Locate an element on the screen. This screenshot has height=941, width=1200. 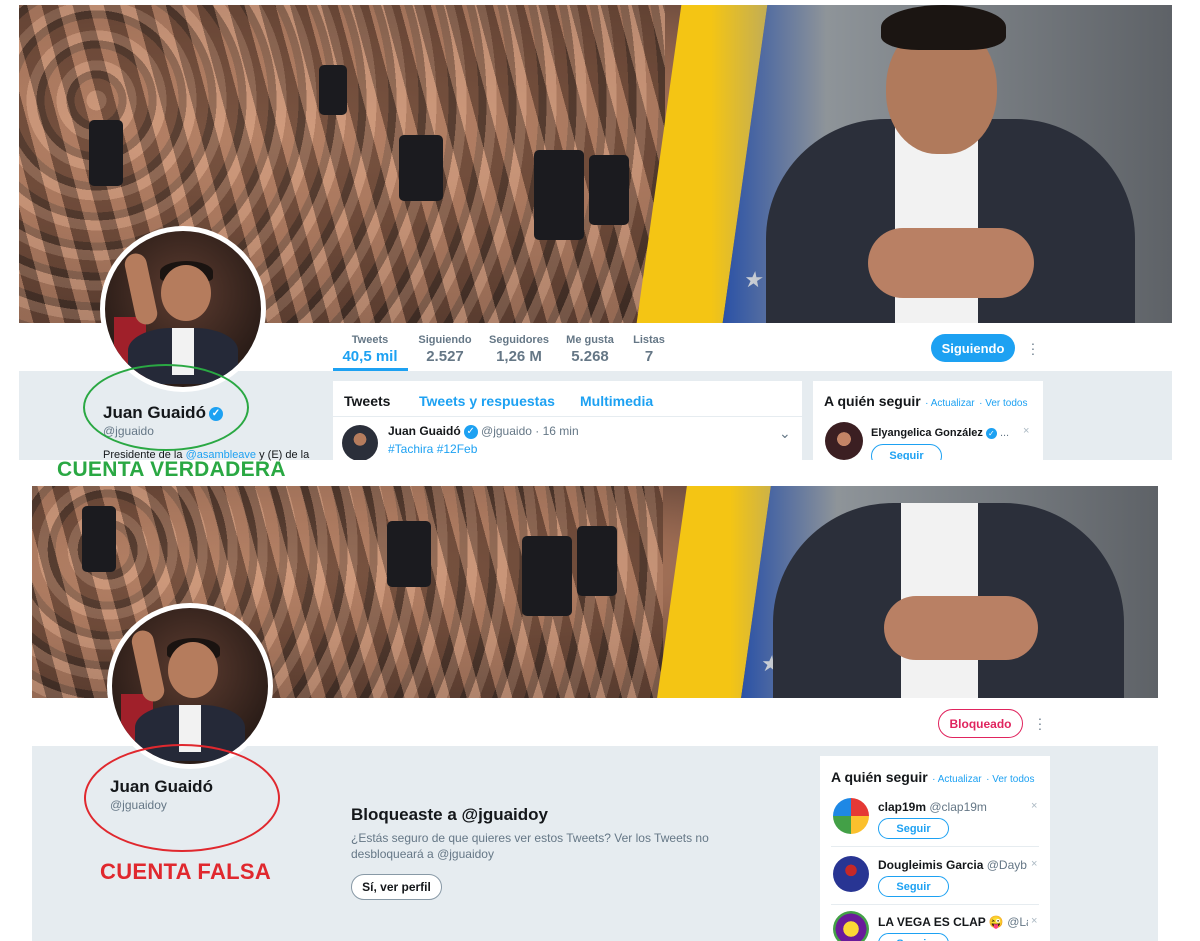
tab-tweets-replies: Tweets y respuestas is located at coordinates (487, 401).